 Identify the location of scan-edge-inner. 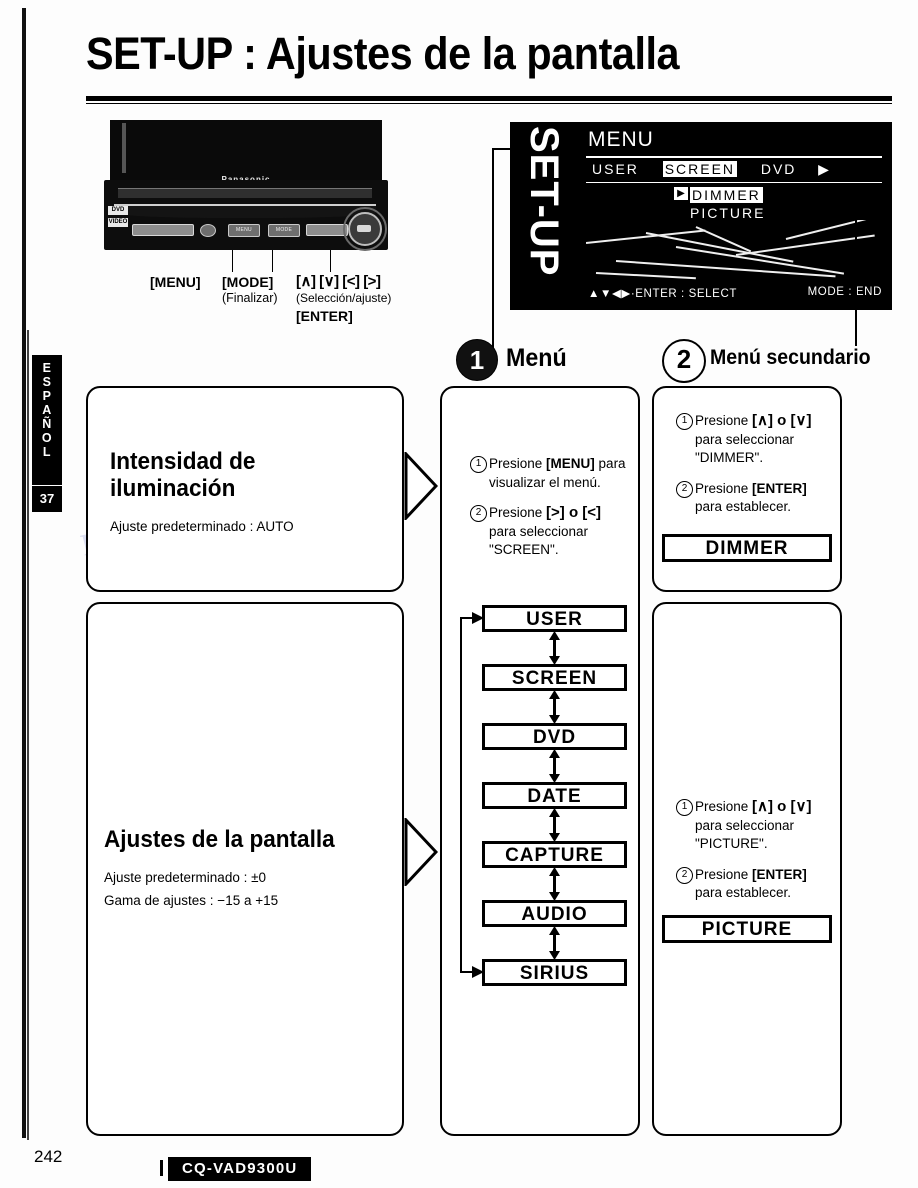
(28, 735).